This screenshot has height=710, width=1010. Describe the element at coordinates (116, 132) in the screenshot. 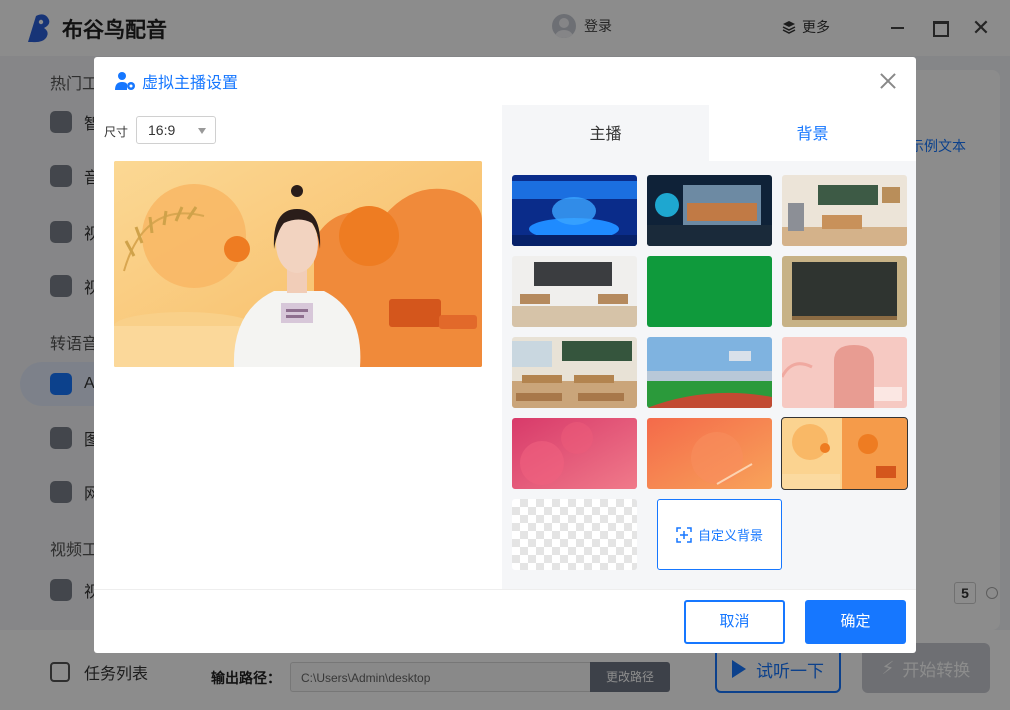

I see `size-label: 尺寸` at that location.